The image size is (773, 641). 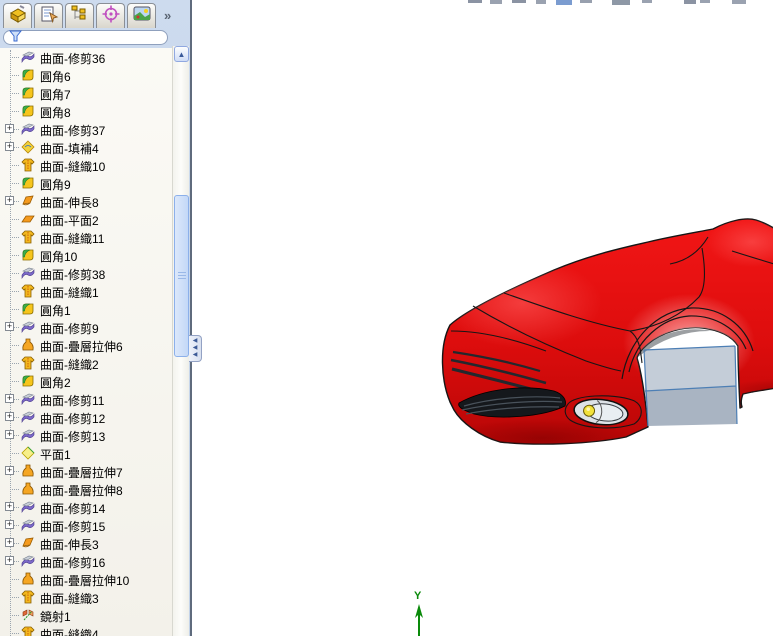 What do you see at coordinates (141, 15) in the screenshot?
I see `tab-displaymanager` at bounding box center [141, 15].